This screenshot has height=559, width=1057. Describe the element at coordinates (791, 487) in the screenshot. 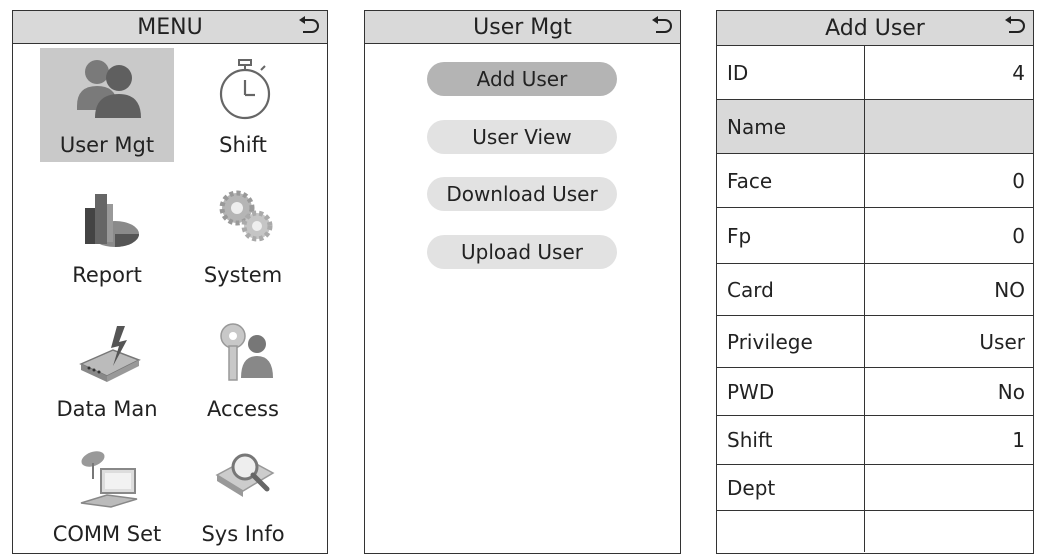

I see `field-label: Dept` at that location.